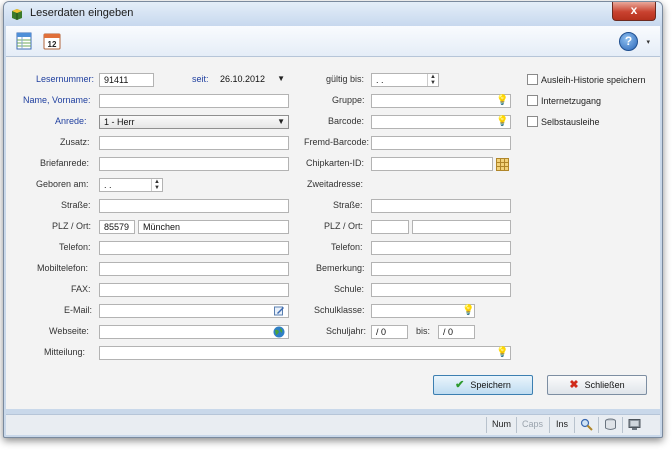  I want to click on bemerkung-label: Bemerkung:, so click(340, 268).